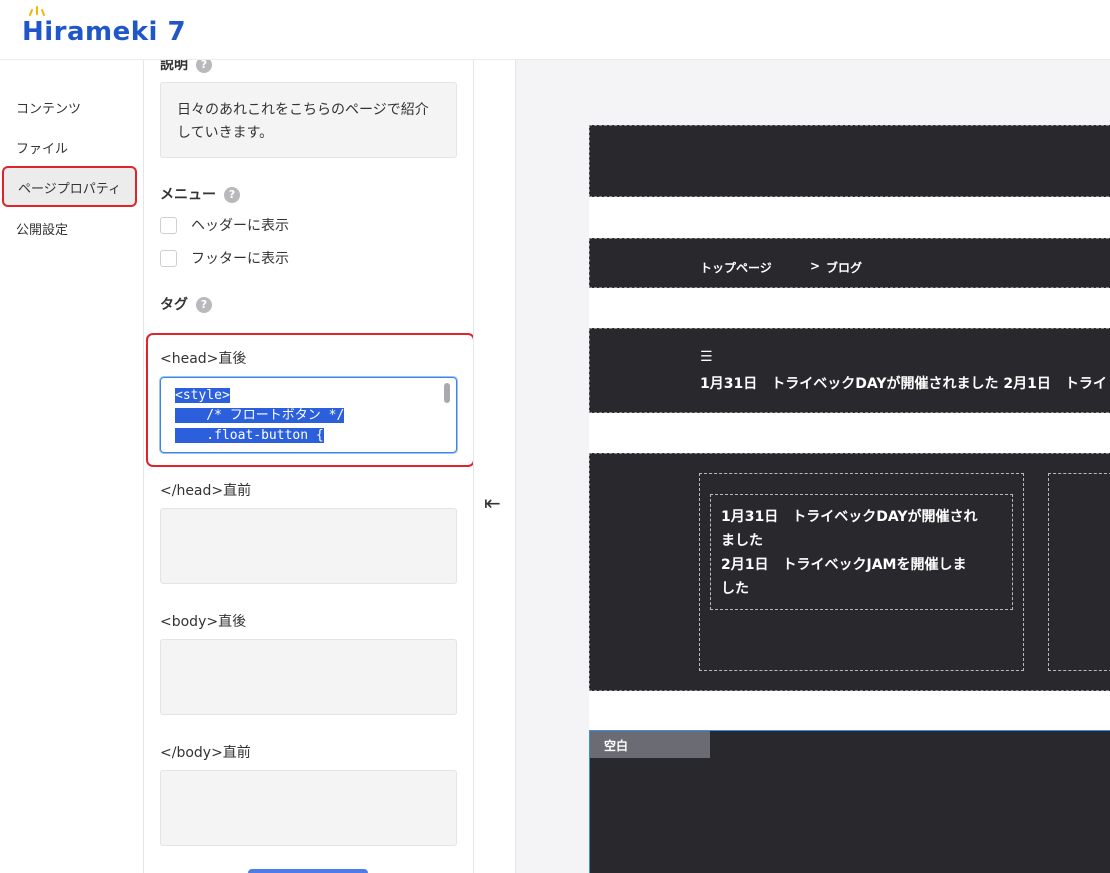 The width and height of the screenshot is (1110, 873). Describe the element at coordinates (48, 107) in the screenshot. I see `nav-item-contents: コンテンツ` at that location.